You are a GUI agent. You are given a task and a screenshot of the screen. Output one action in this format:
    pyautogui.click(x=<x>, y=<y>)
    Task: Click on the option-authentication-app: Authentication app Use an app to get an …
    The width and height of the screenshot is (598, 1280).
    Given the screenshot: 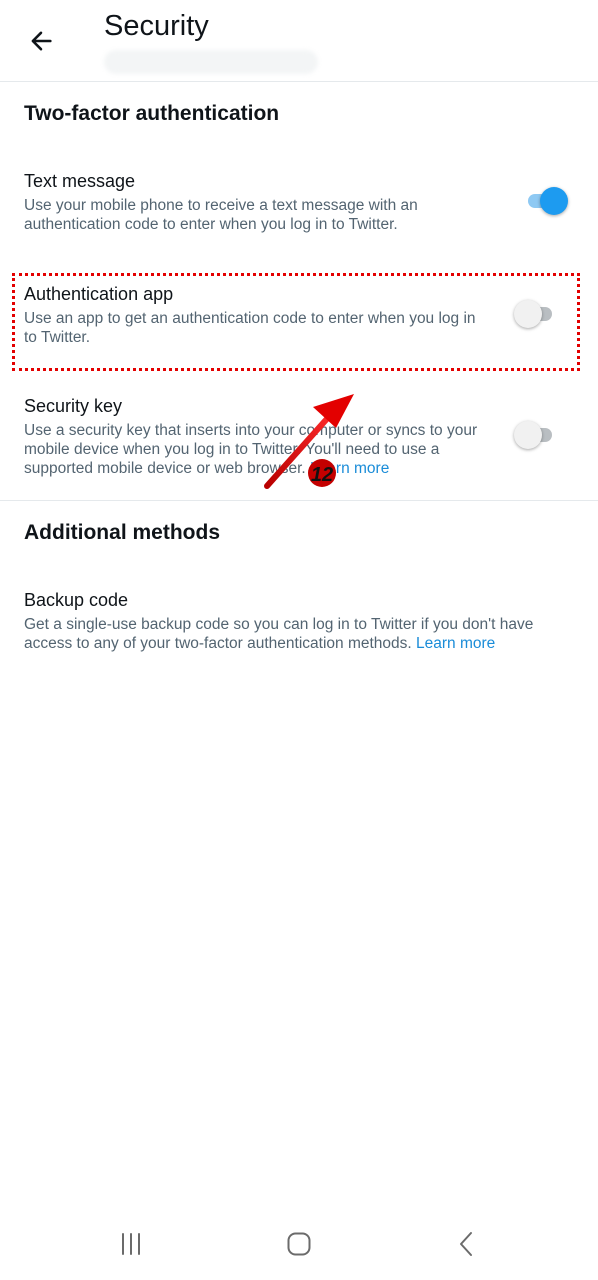 What is the action you would take?
    pyautogui.click(x=299, y=318)
    